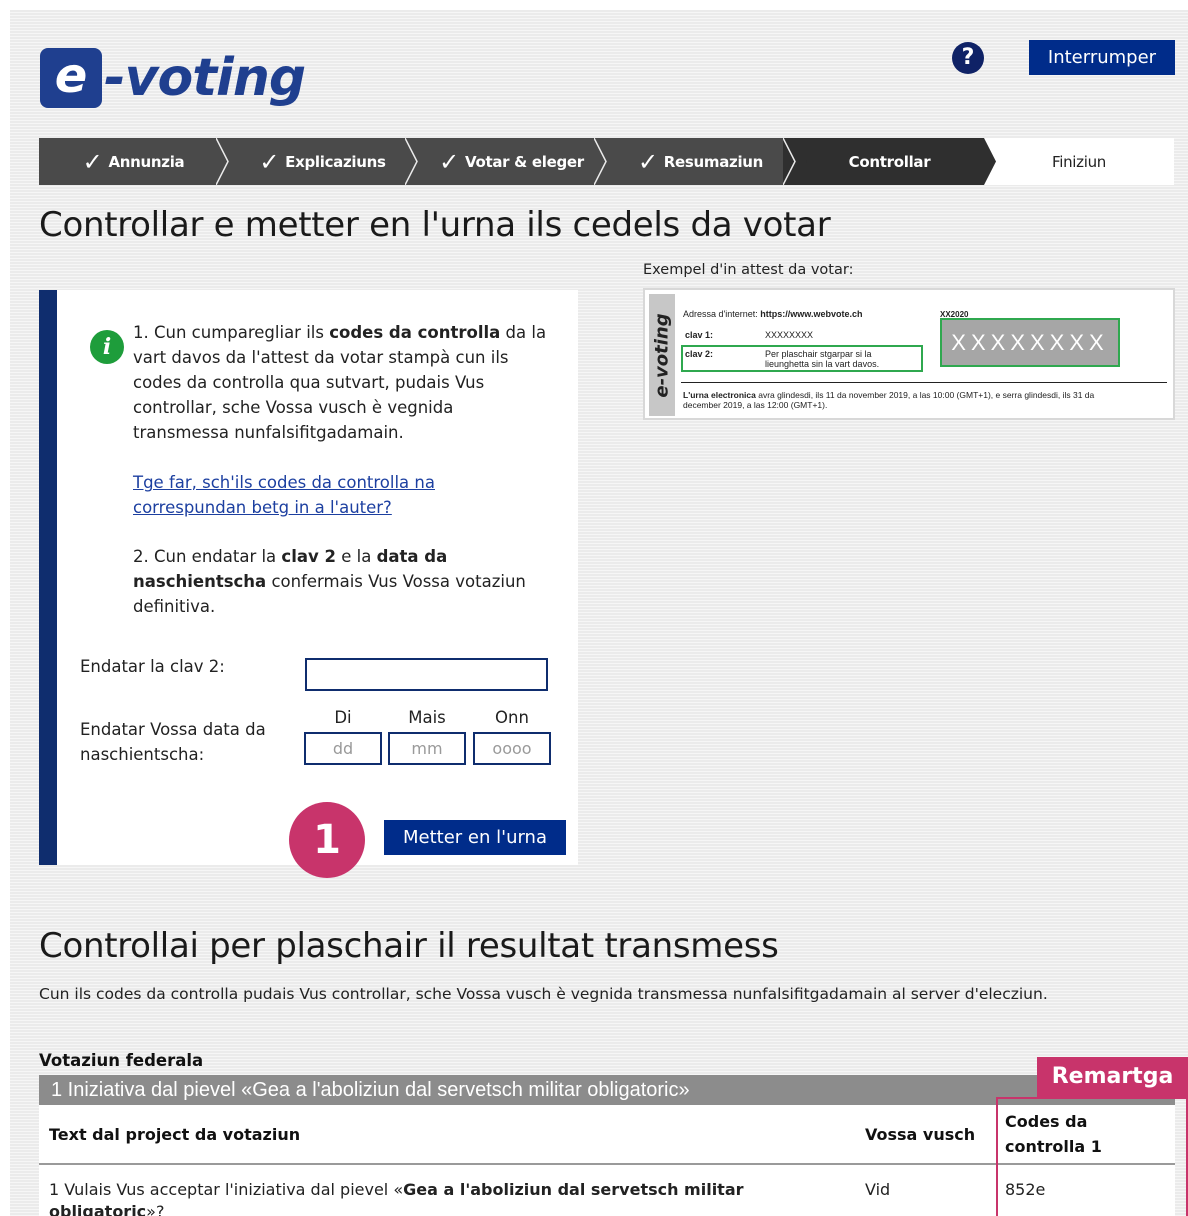 The width and height of the screenshot is (1188, 1216). Describe the element at coordinates (415, 332) in the screenshot. I see `text-emphasis: codes da controlla` at that location.